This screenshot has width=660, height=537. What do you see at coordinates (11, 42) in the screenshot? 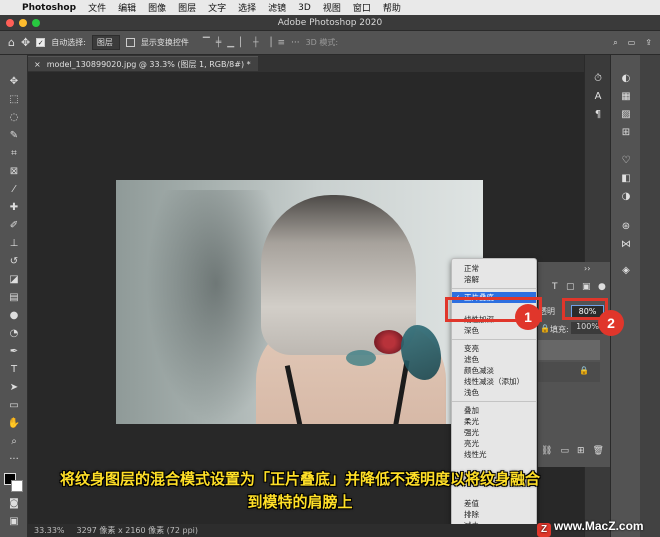
I see `home-icon: ⌂` at bounding box center [11, 42].